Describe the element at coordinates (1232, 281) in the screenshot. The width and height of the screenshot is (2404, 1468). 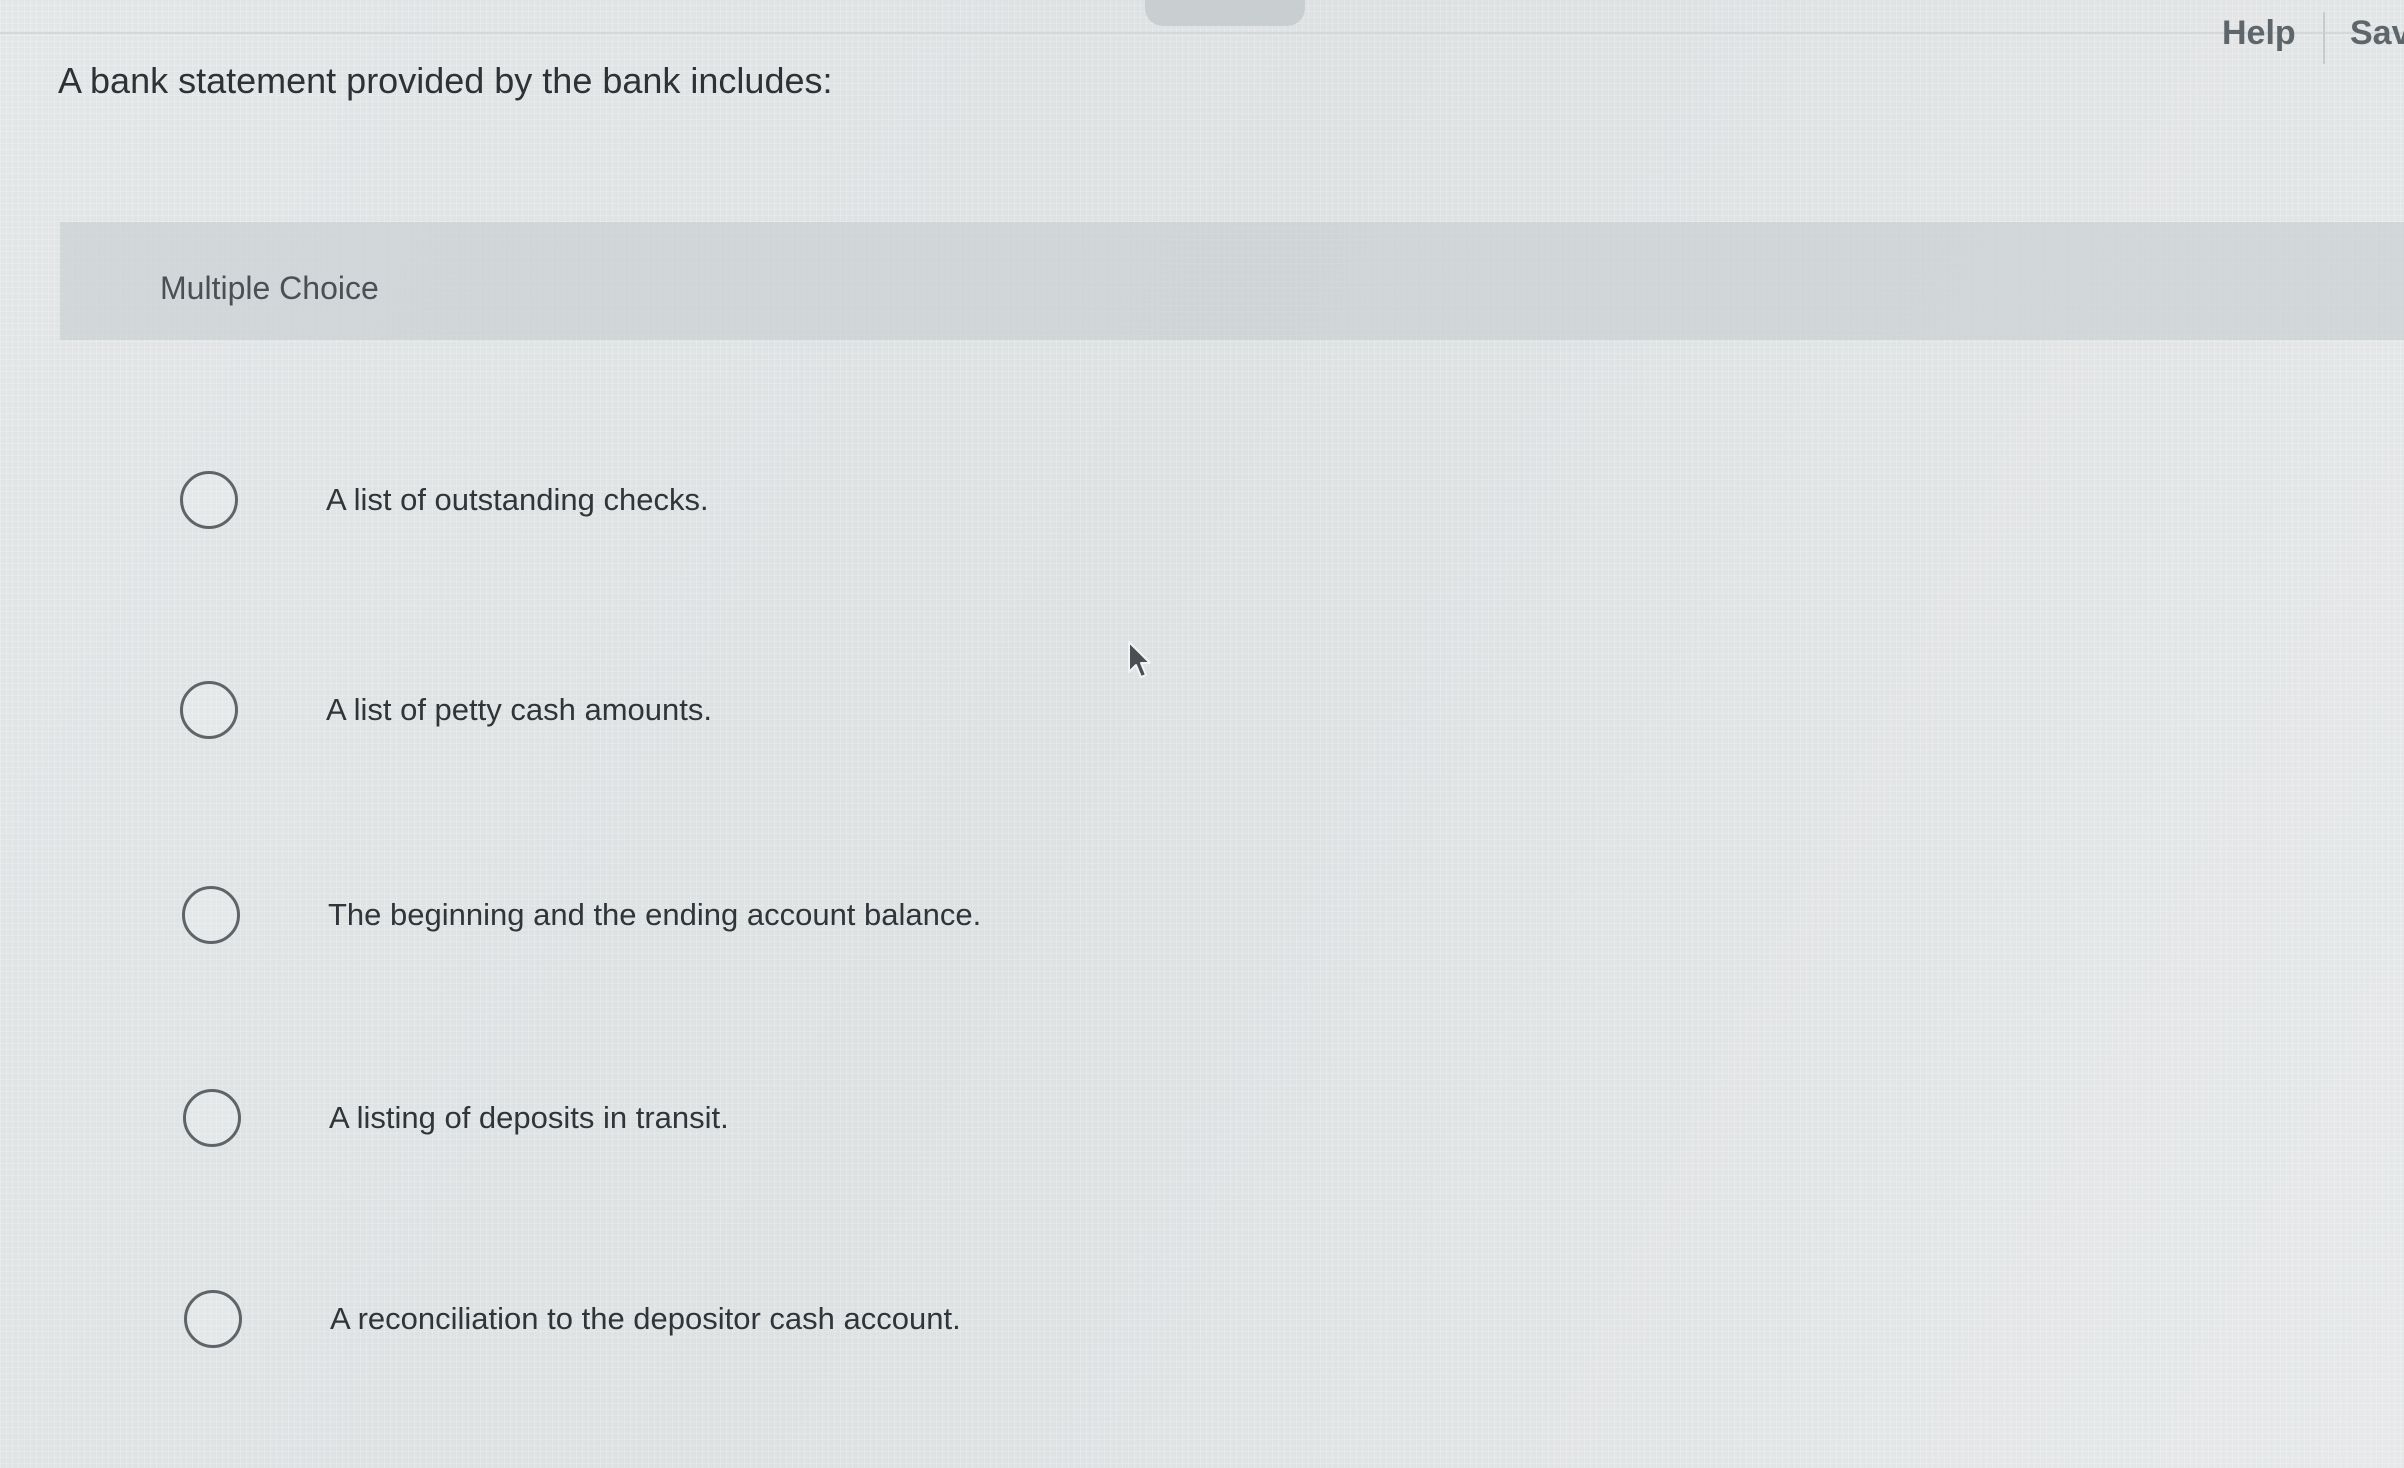
I see `question-type-panel` at that location.